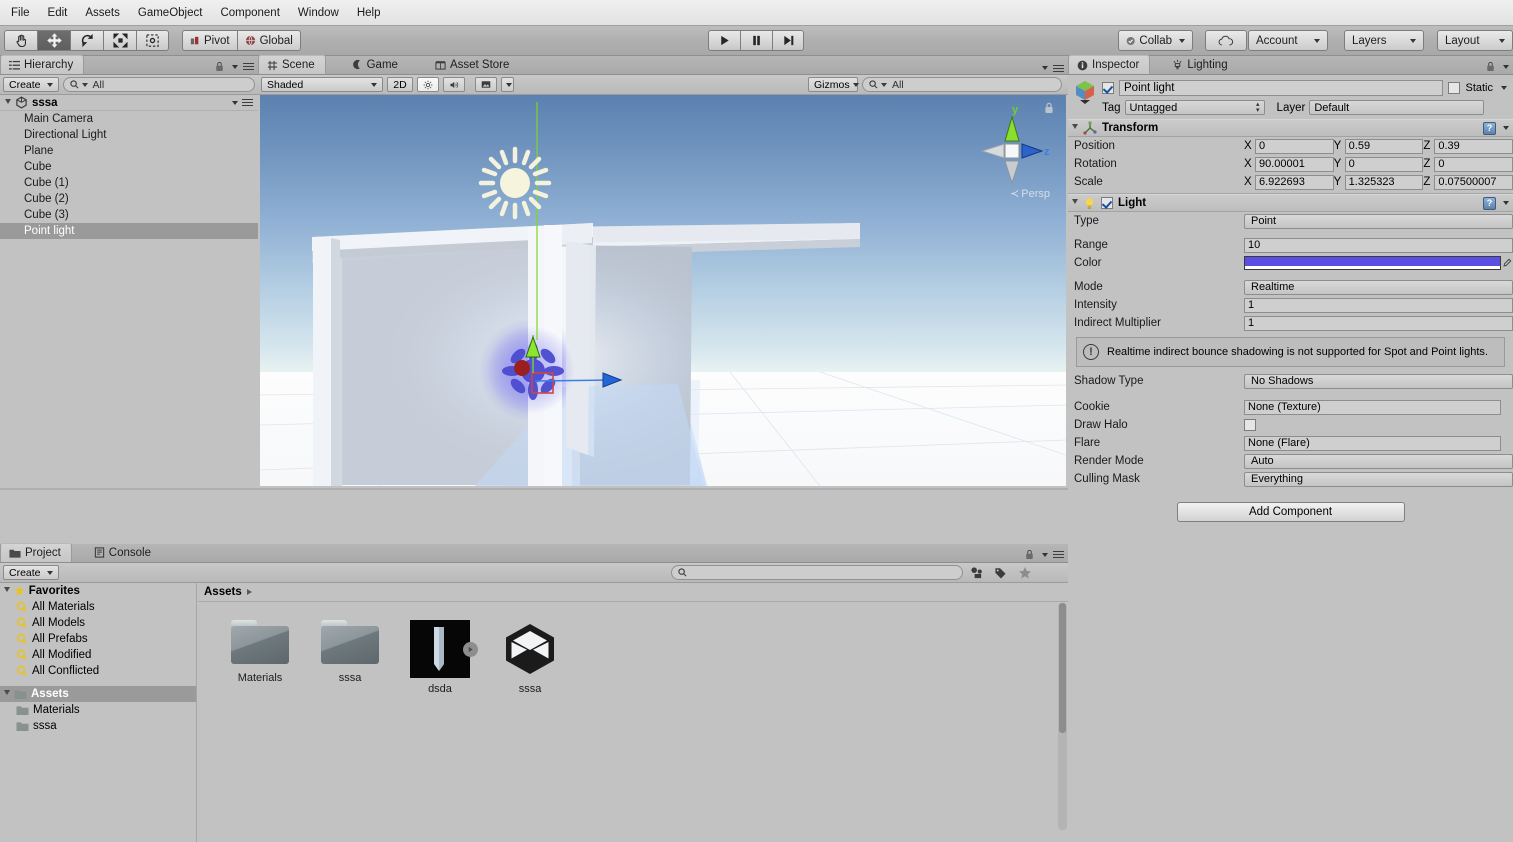 This screenshot has height=842, width=1513. I want to click on scale-y-input: 1.325323, so click(1384, 182).